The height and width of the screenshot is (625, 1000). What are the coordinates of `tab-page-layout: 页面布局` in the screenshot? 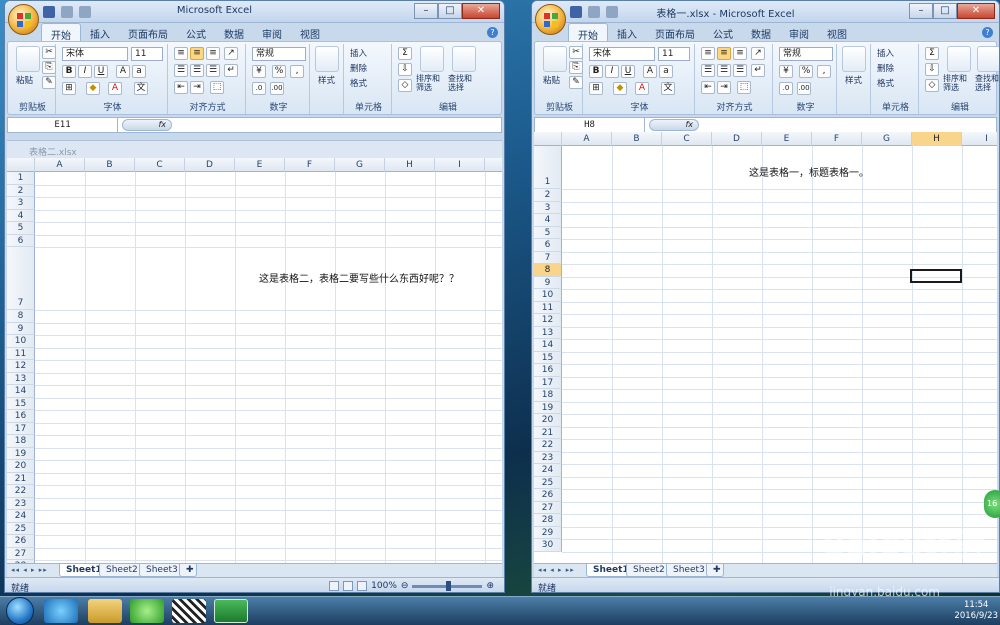 It's located at (675, 32).